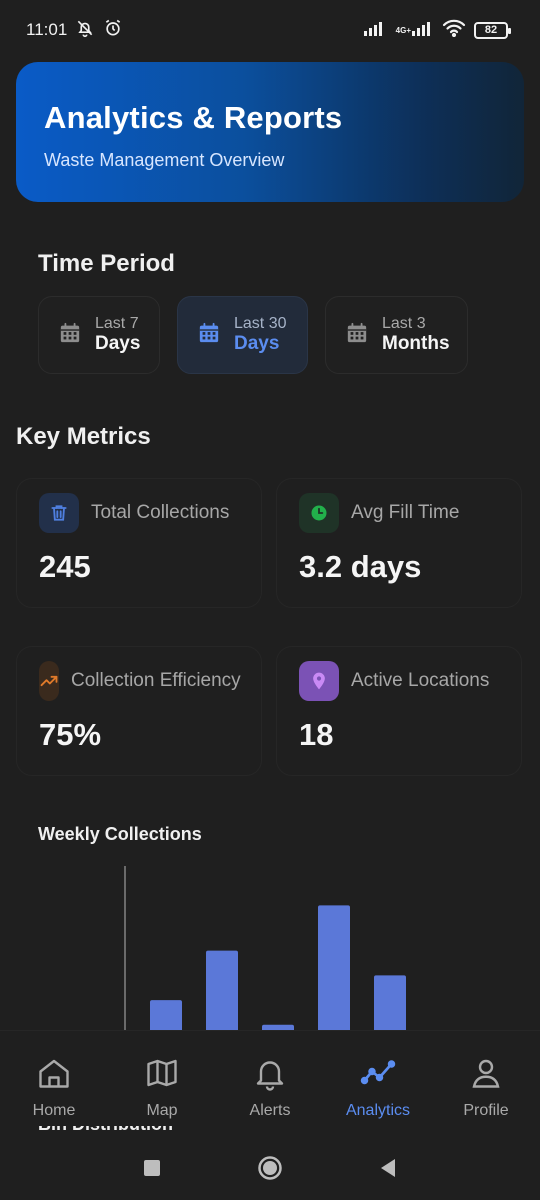  Describe the element at coordinates (106, 263) in the screenshot. I see `time-period-title: Time Period` at that location.